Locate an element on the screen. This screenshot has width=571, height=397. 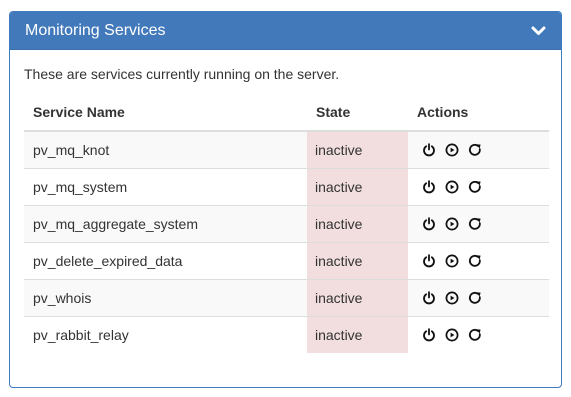
column-header-state: State is located at coordinates (357, 113).